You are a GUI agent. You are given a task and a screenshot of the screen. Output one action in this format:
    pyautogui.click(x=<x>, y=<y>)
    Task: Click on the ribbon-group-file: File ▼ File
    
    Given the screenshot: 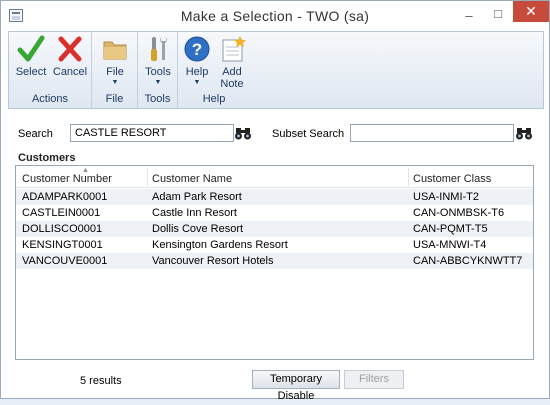 What is the action you would take?
    pyautogui.click(x=115, y=70)
    